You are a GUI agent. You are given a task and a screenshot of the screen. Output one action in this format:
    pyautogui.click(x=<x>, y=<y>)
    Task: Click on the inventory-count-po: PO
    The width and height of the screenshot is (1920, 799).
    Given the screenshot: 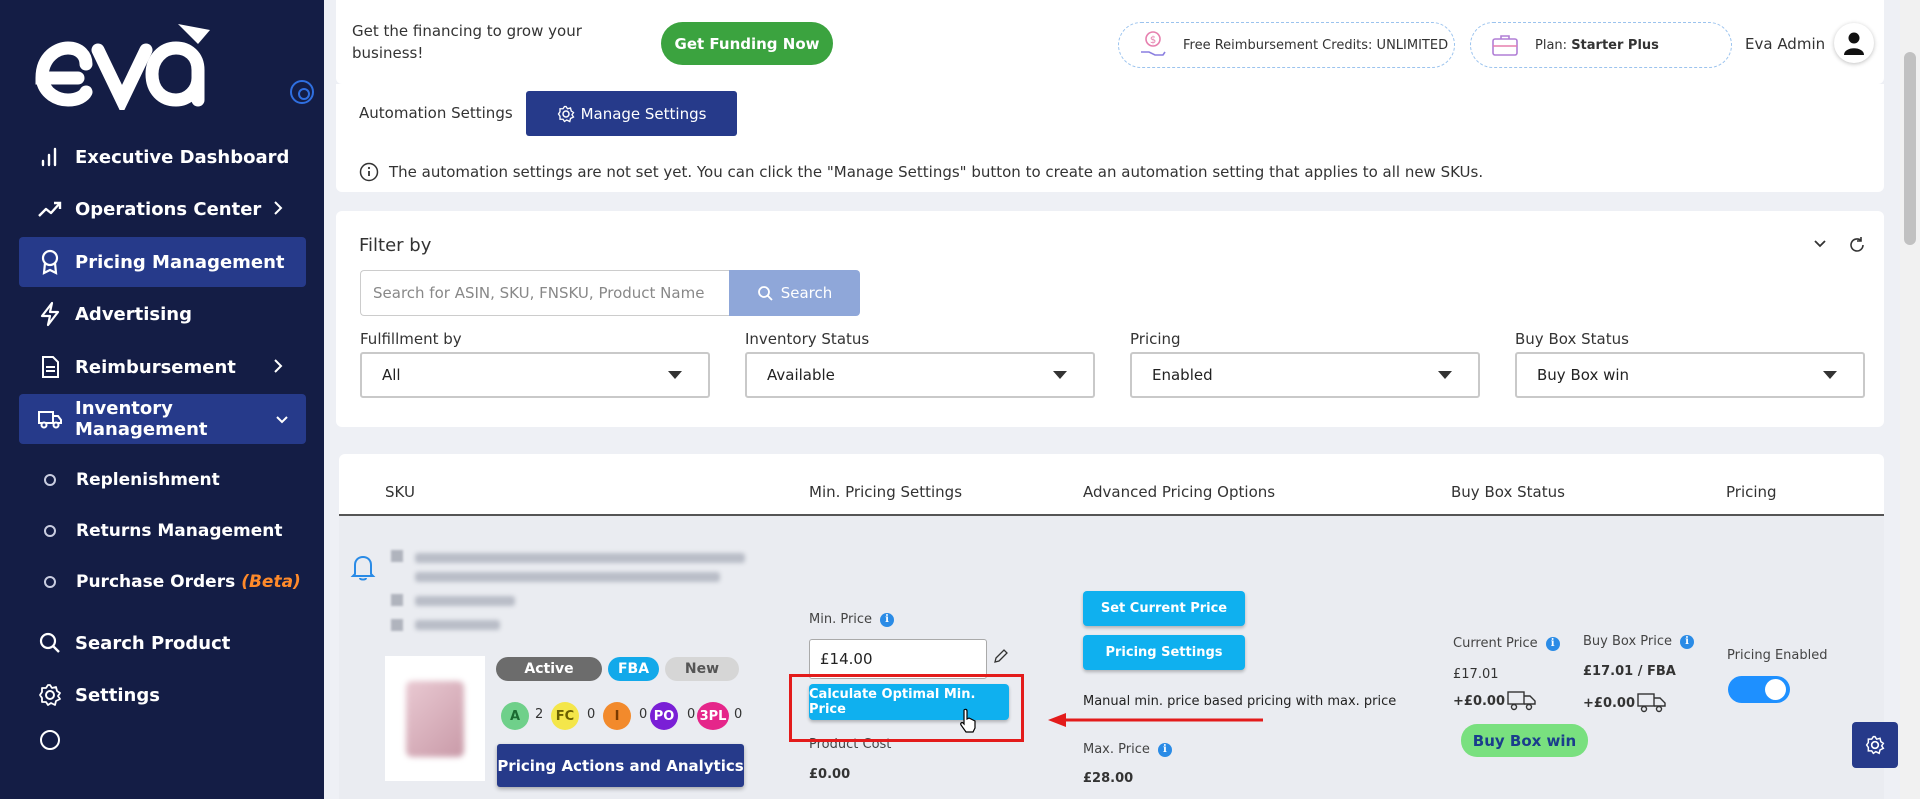 What is the action you would take?
    pyautogui.click(x=664, y=716)
    